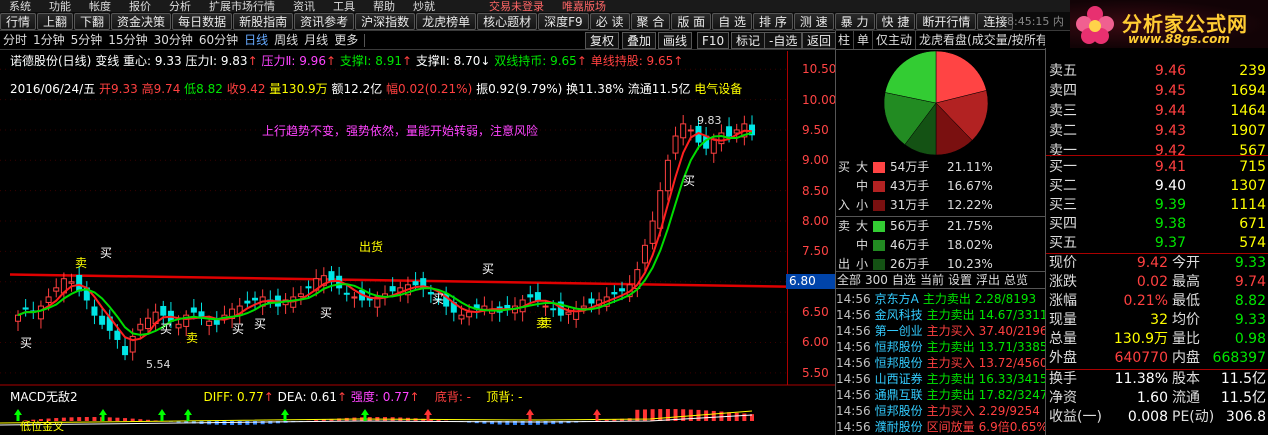 The height and width of the screenshot is (435, 1268). Describe the element at coordinates (202, 21) in the screenshot. I see `toolbar-button-4: 每日数据` at that location.